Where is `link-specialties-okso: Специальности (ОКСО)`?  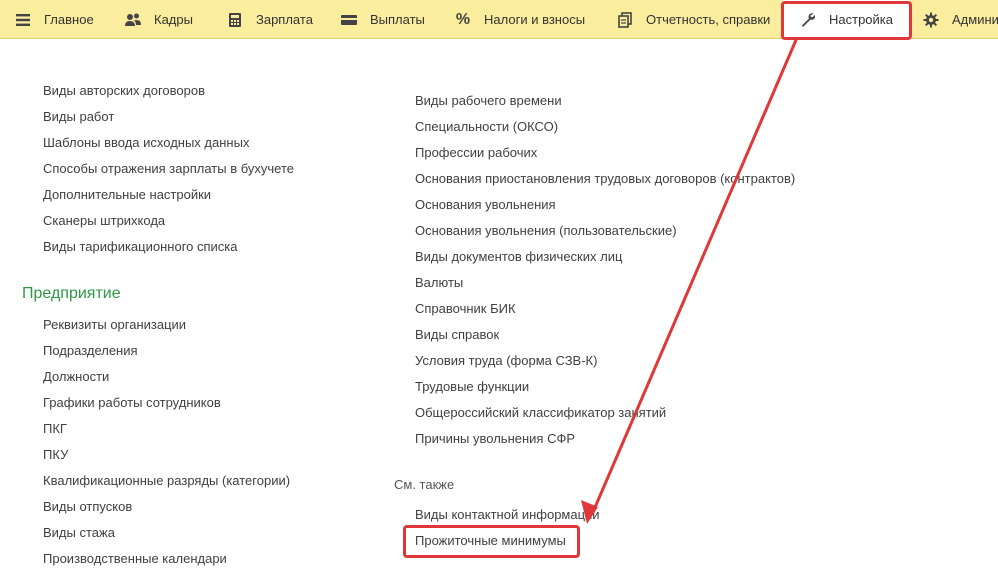 link-specialties-okso: Специальности (ОКСО) is located at coordinates (486, 126).